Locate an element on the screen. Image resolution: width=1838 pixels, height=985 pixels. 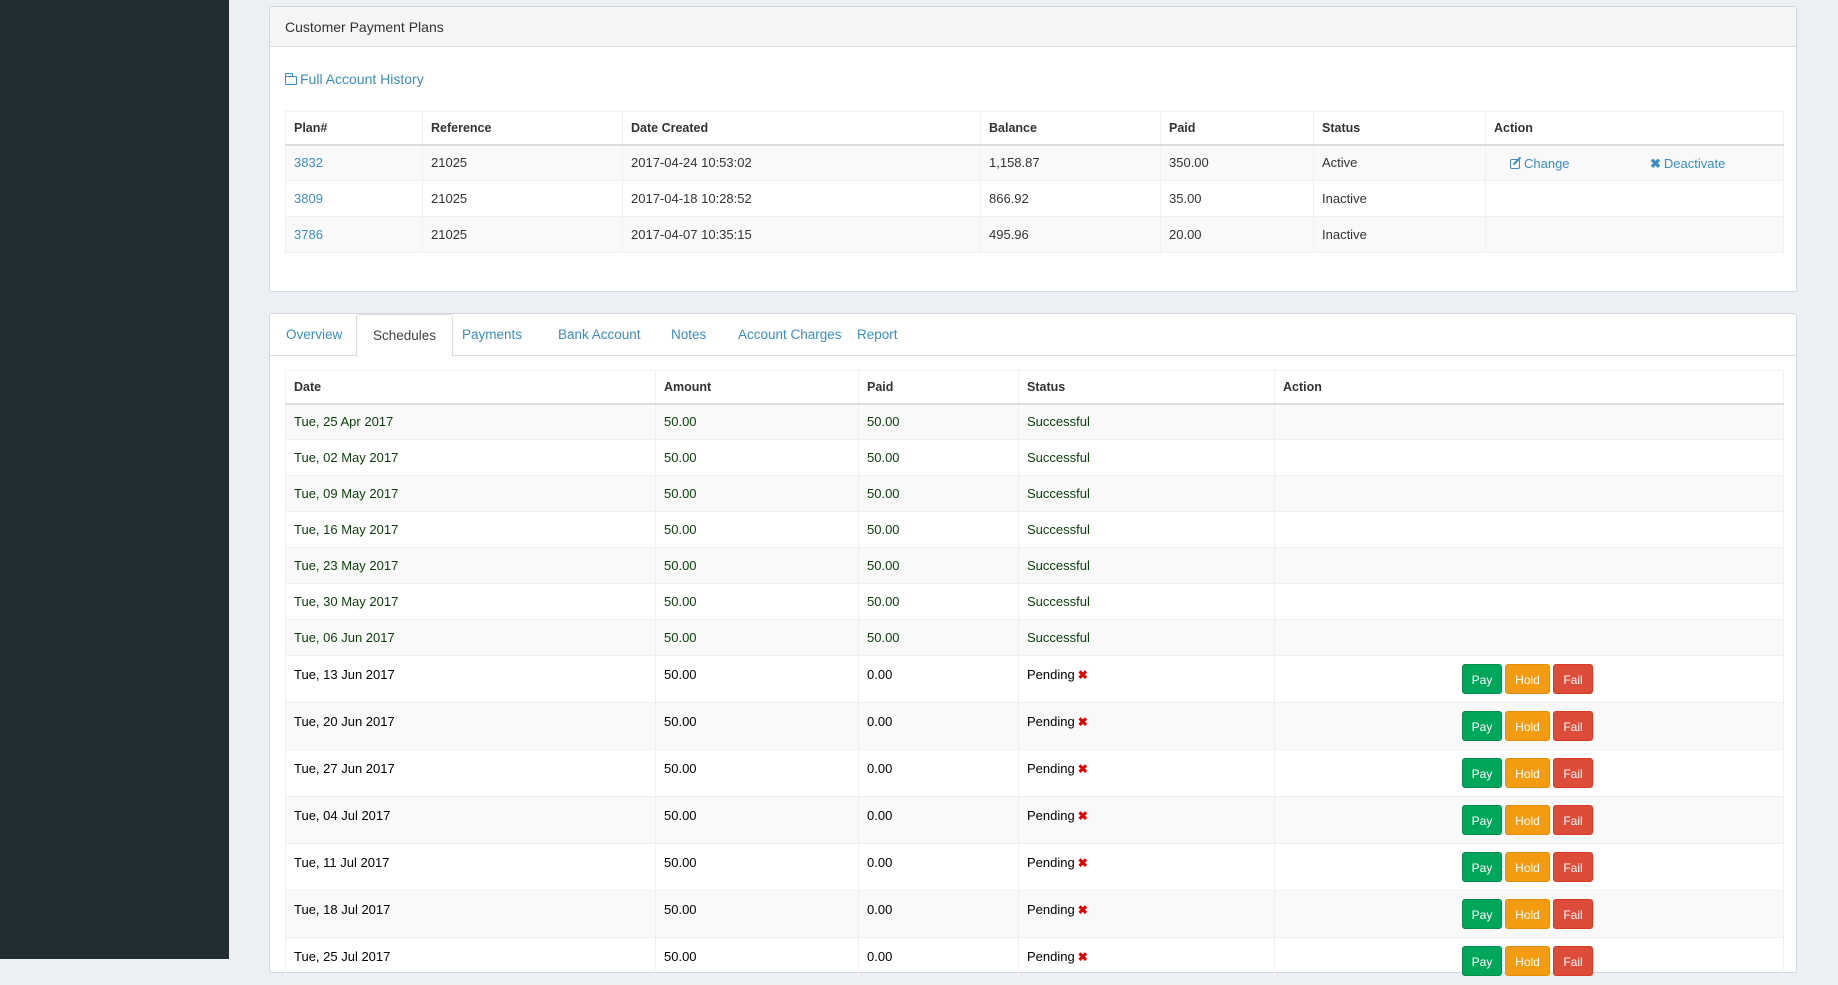
date-cell: Tue, 11 Jul 2017 is located at coordinates (470, 867).